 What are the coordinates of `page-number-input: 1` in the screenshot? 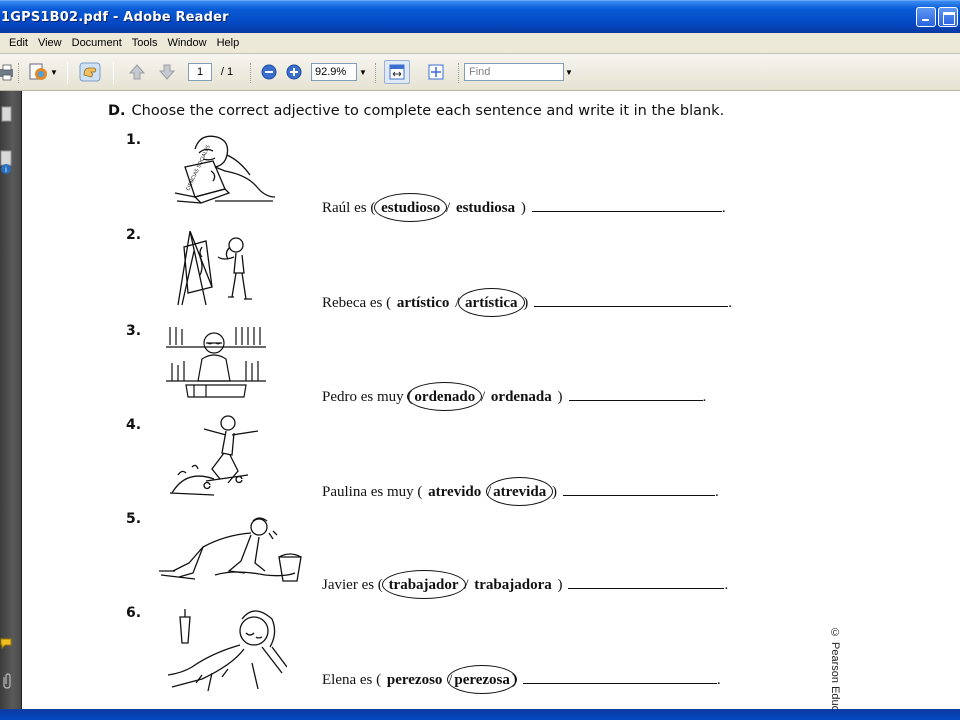 It's located at (200, 72).